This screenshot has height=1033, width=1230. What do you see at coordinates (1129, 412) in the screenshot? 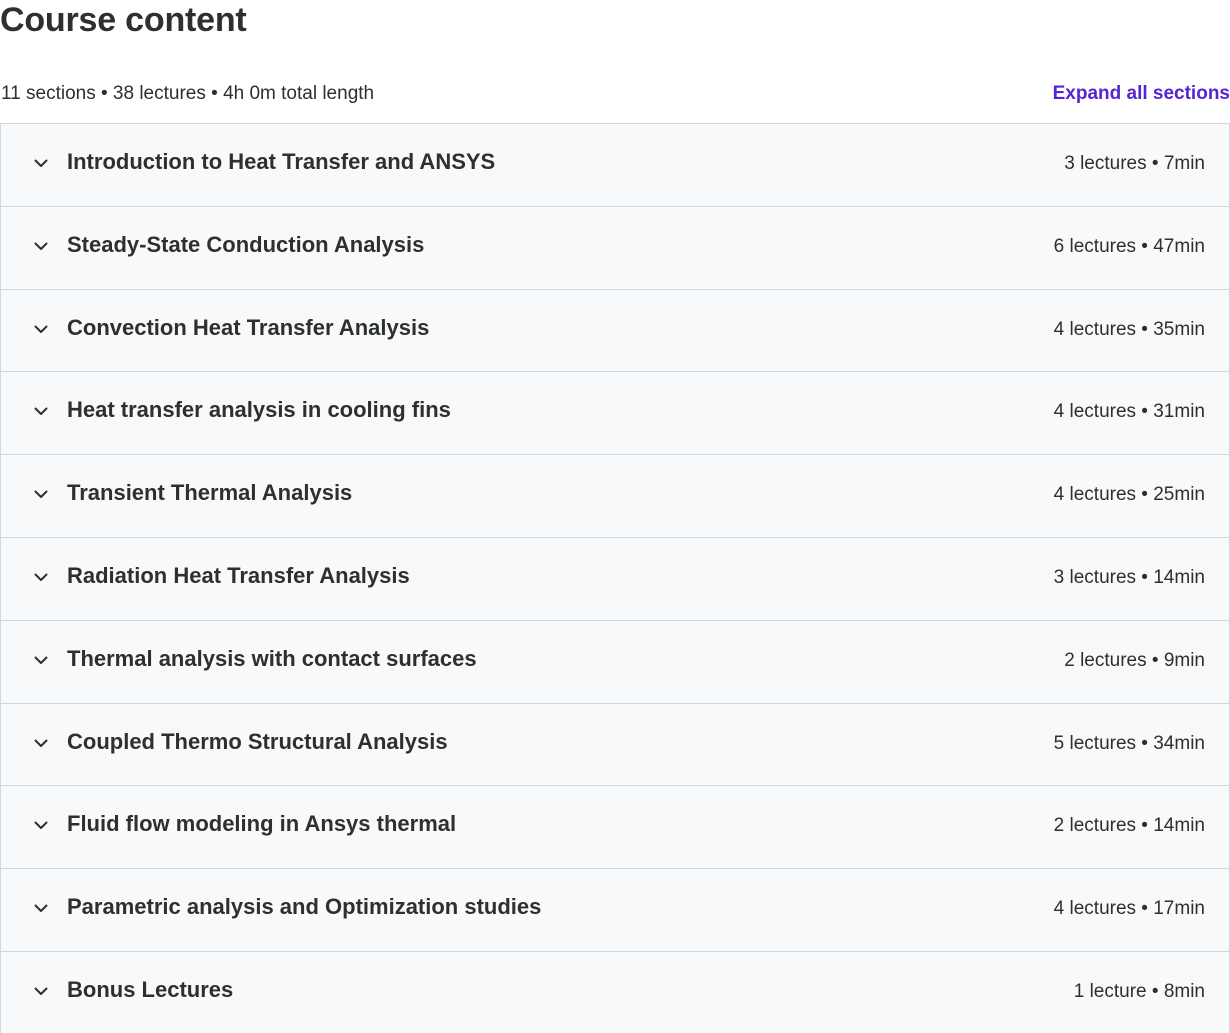
I see `section-meta: 4 lectures • 31min` at bounding box center [1129, 412].